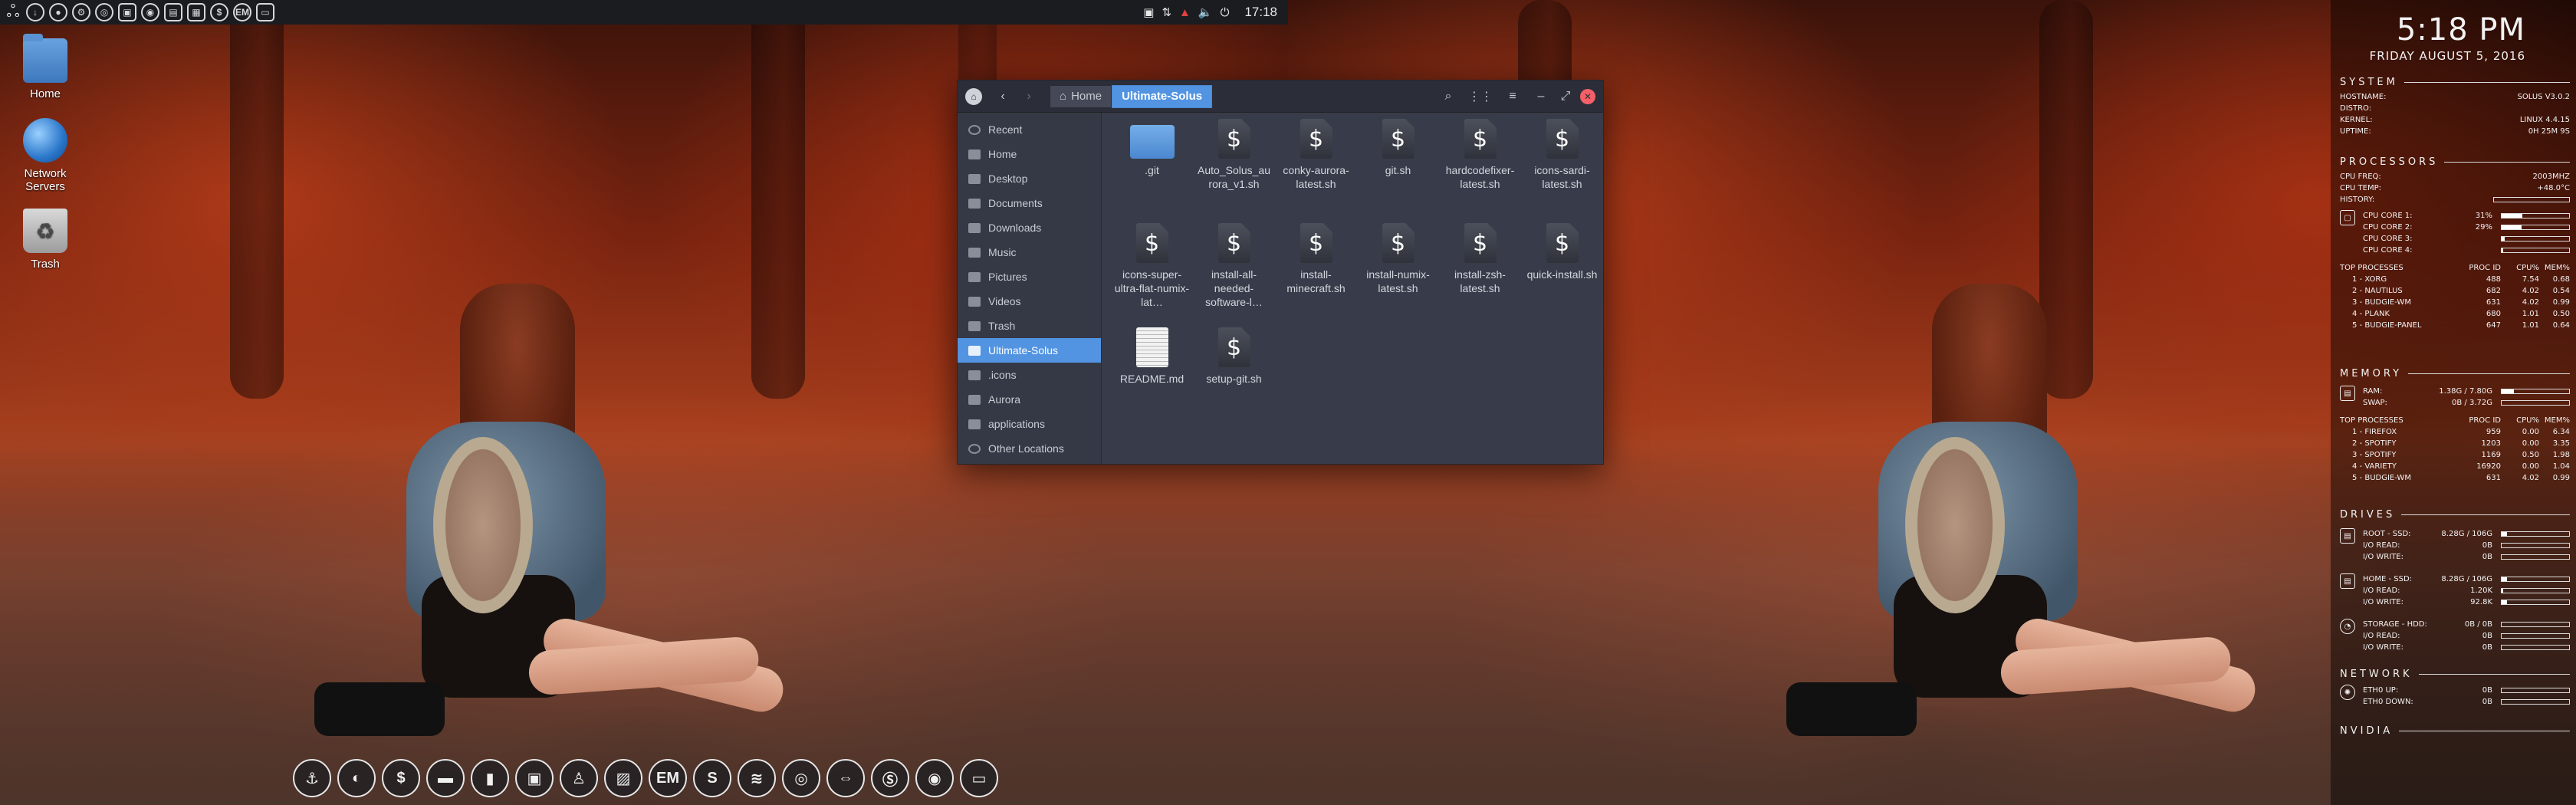 This screenshot has height=805, width=2576. I want to click on conky-row: KERNEL: LINUX 4.4.15, so click(2455, 120).